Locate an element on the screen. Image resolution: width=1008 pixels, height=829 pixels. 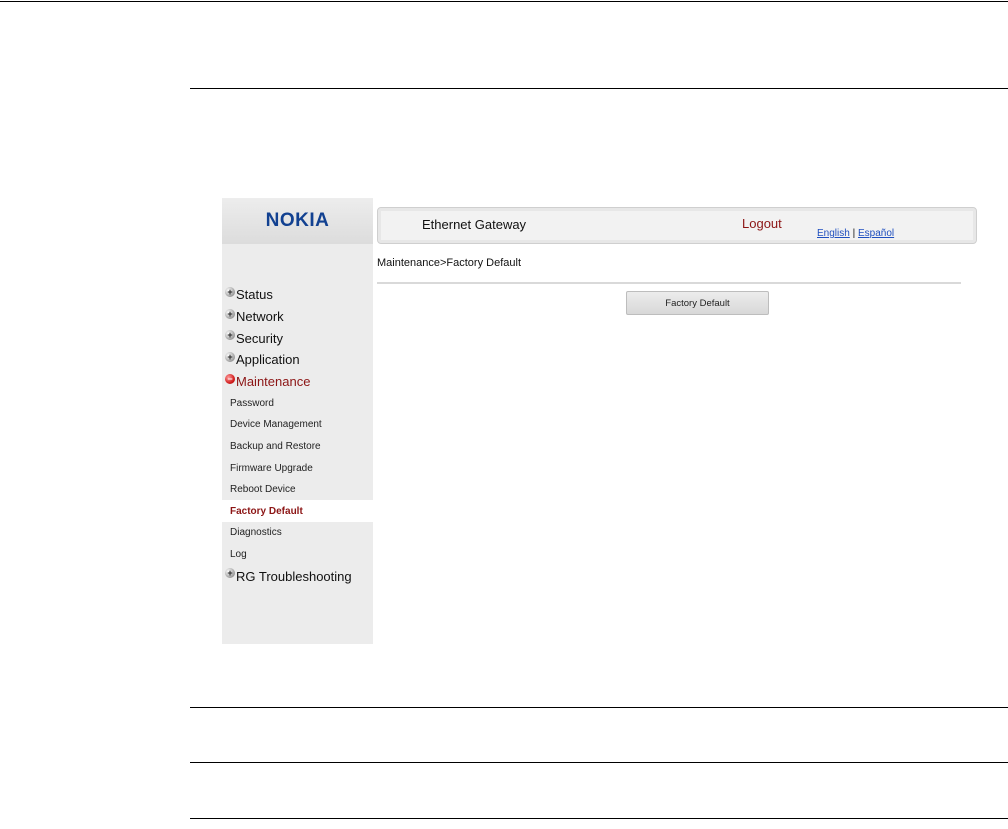
logo-box: NOKIA is located at coordinates (297, 221).